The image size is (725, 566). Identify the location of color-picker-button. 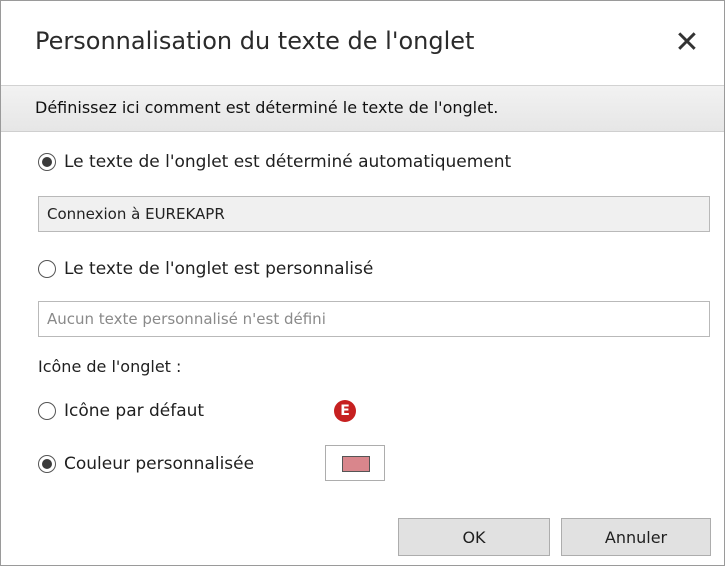
(355, 463).